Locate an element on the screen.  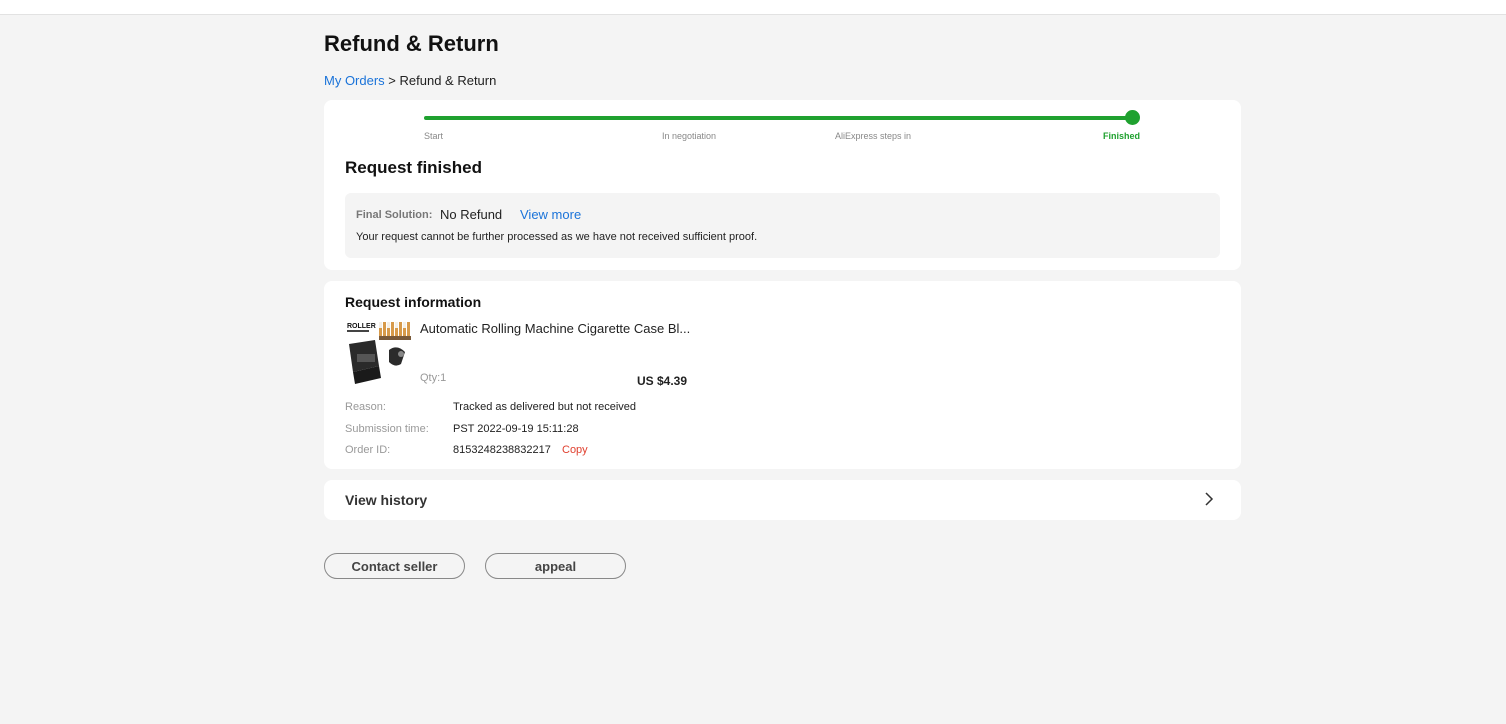
breadcrumb: My Orders > Refund & Return is located at coordinates (410, 80).